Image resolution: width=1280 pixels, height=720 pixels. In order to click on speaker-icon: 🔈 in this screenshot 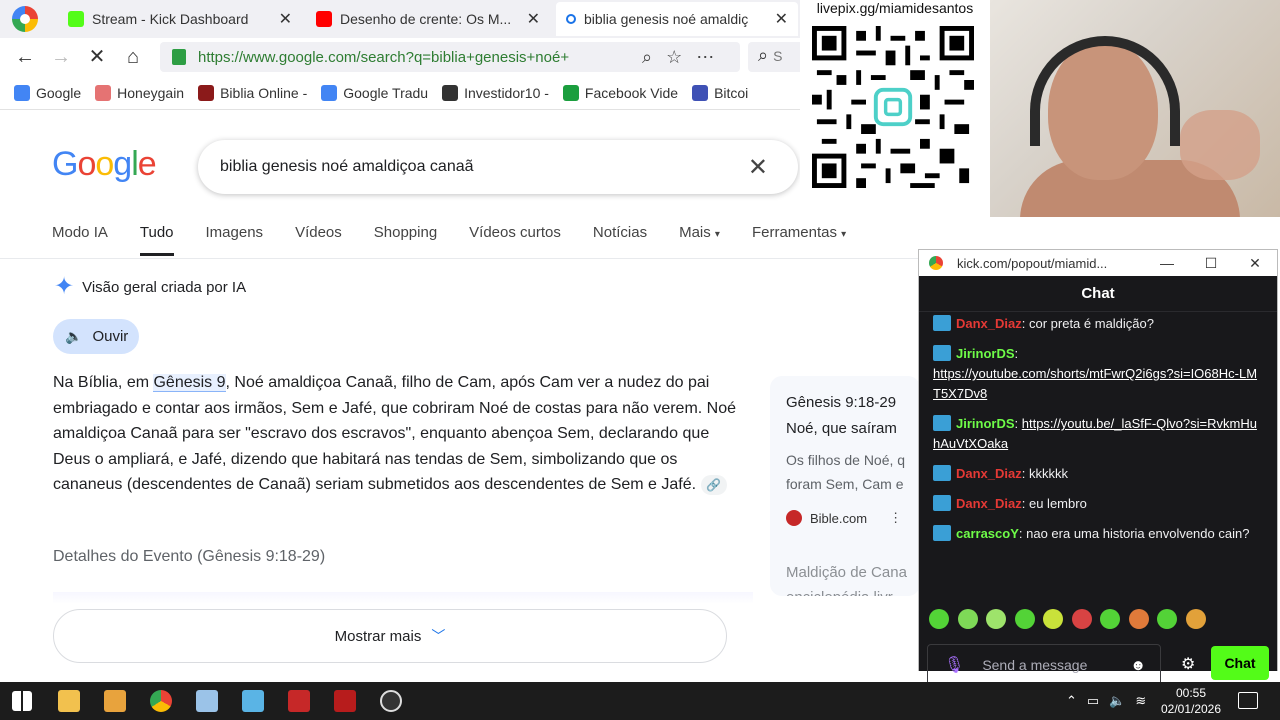, I will do `click(74, 336)`.